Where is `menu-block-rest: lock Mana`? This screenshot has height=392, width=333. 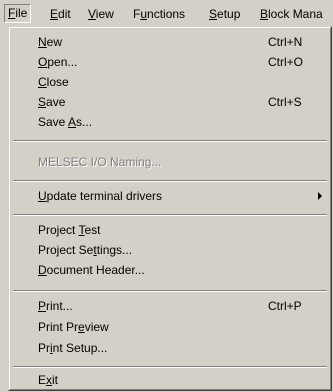
menu-block-rest: lock Mana is located at coordinates (295, 14).